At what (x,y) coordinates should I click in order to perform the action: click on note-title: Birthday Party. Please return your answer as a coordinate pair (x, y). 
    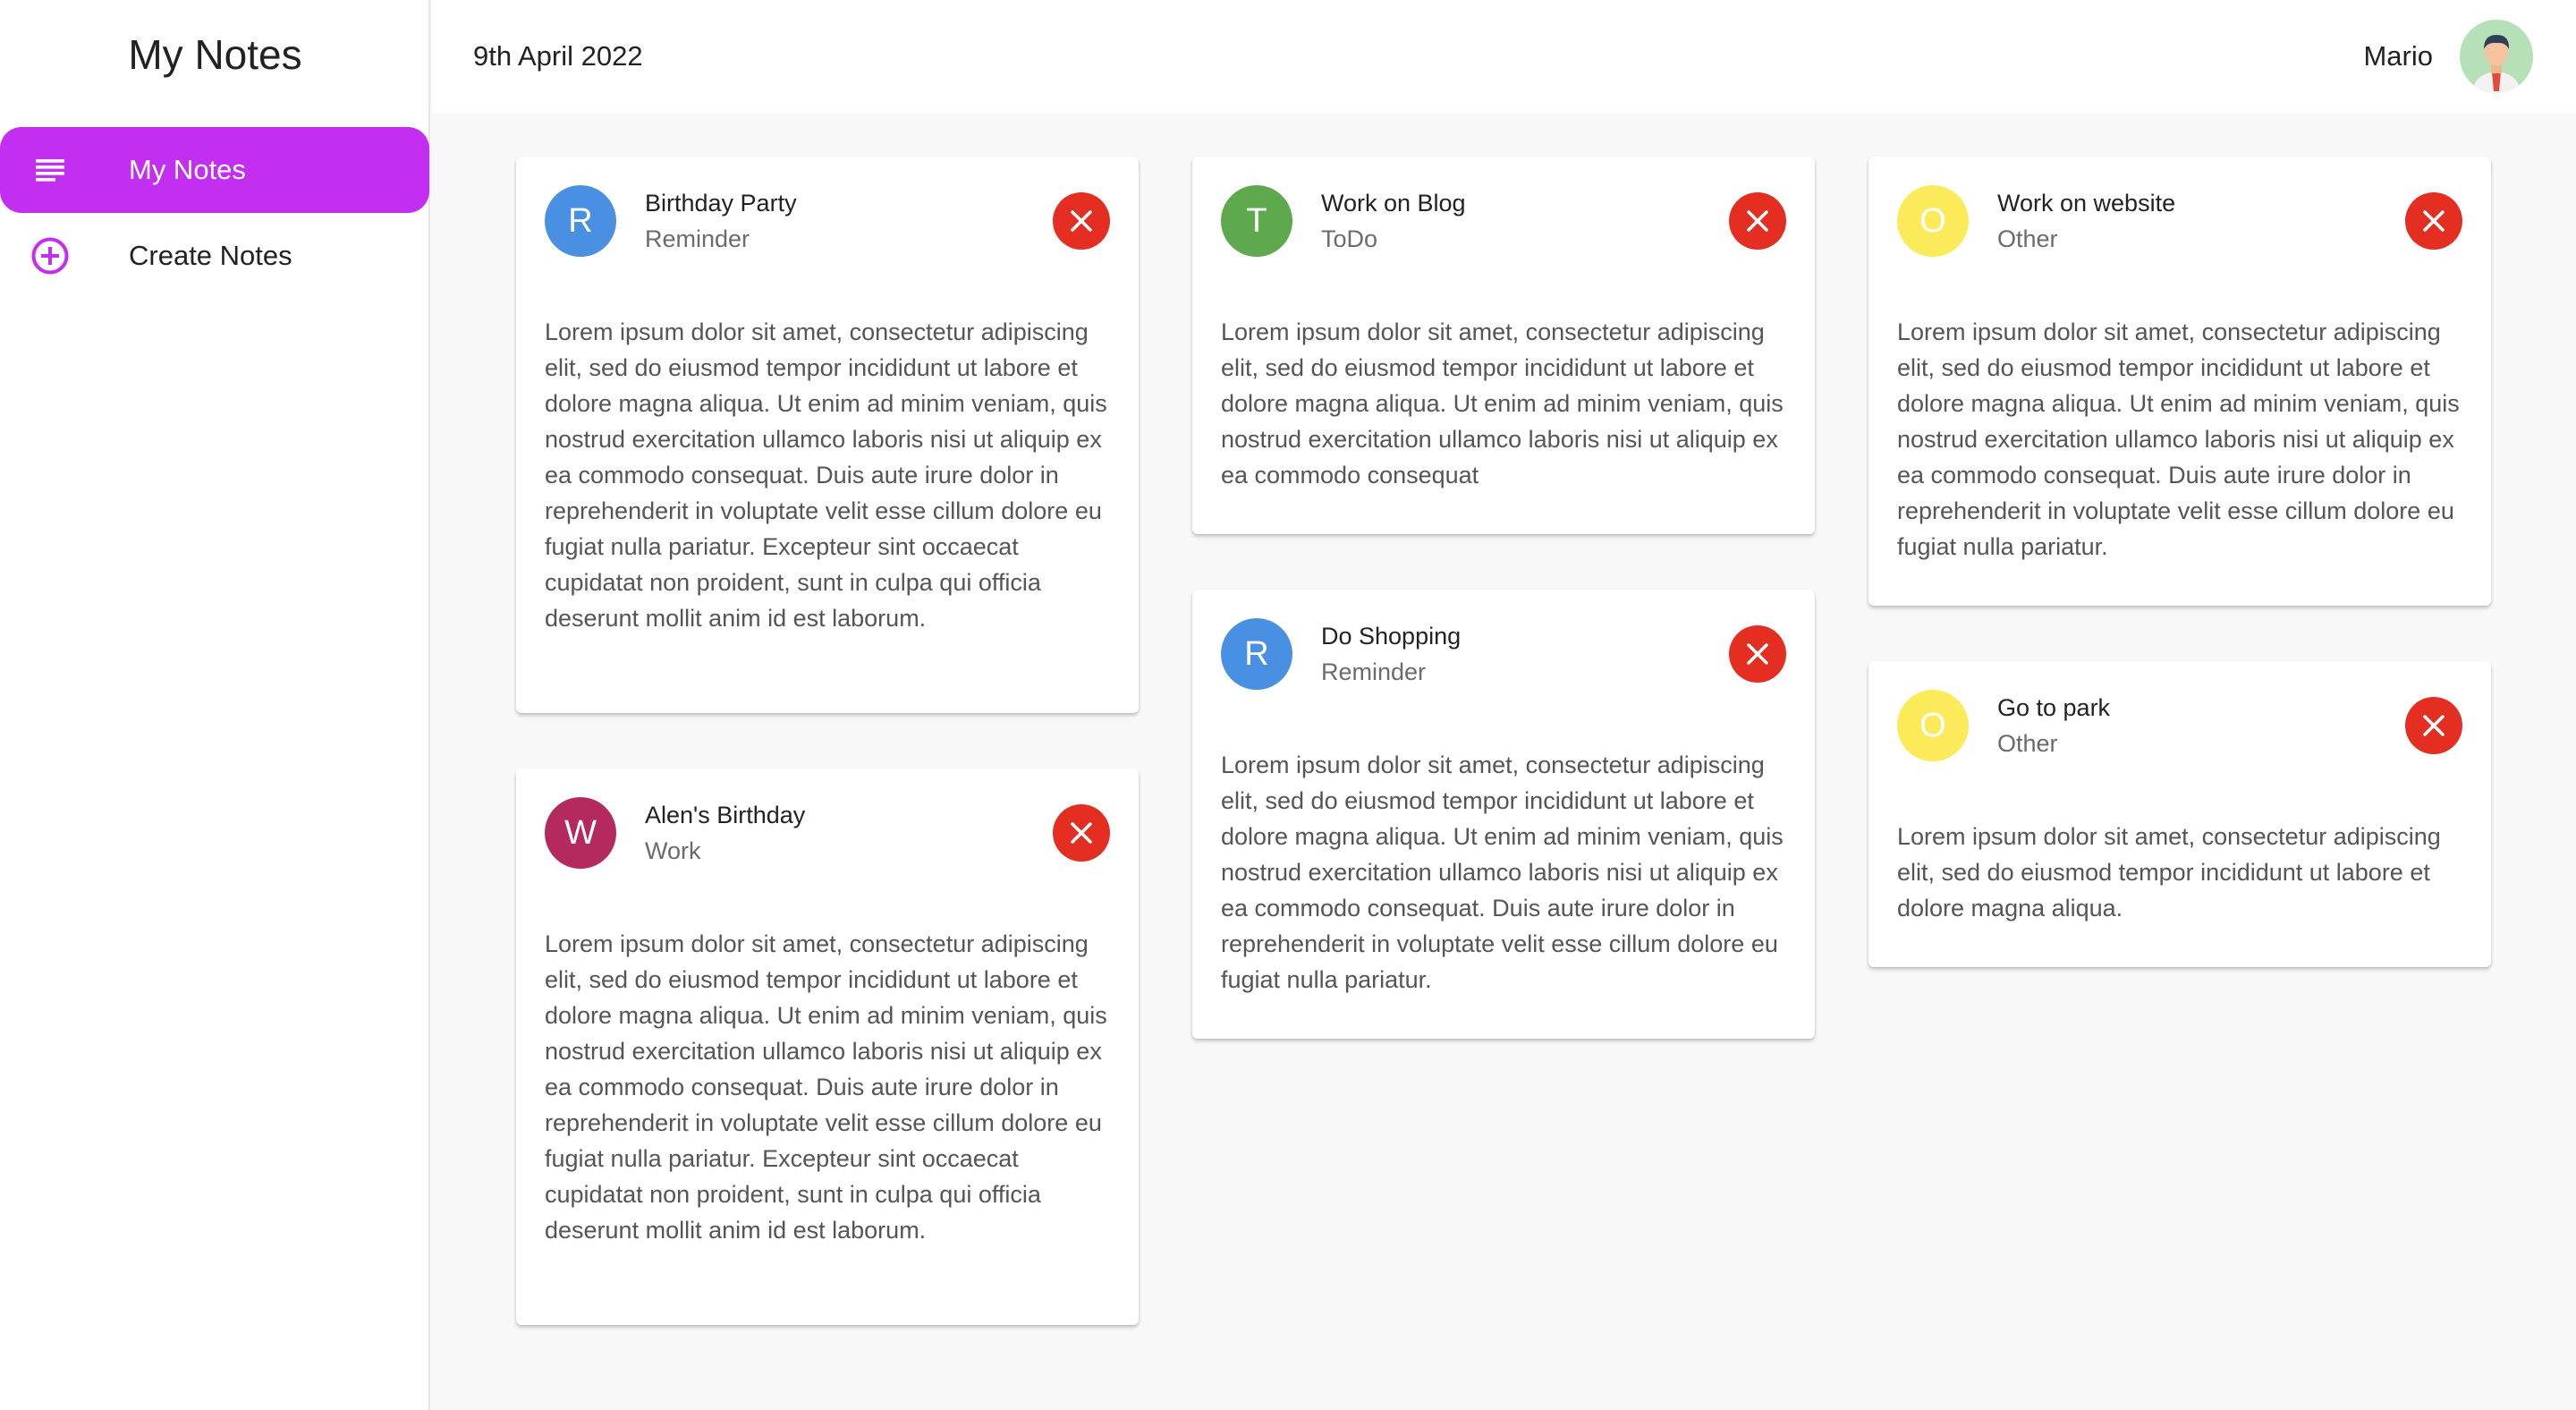
    Looking at the image, I should click on (721, 204).